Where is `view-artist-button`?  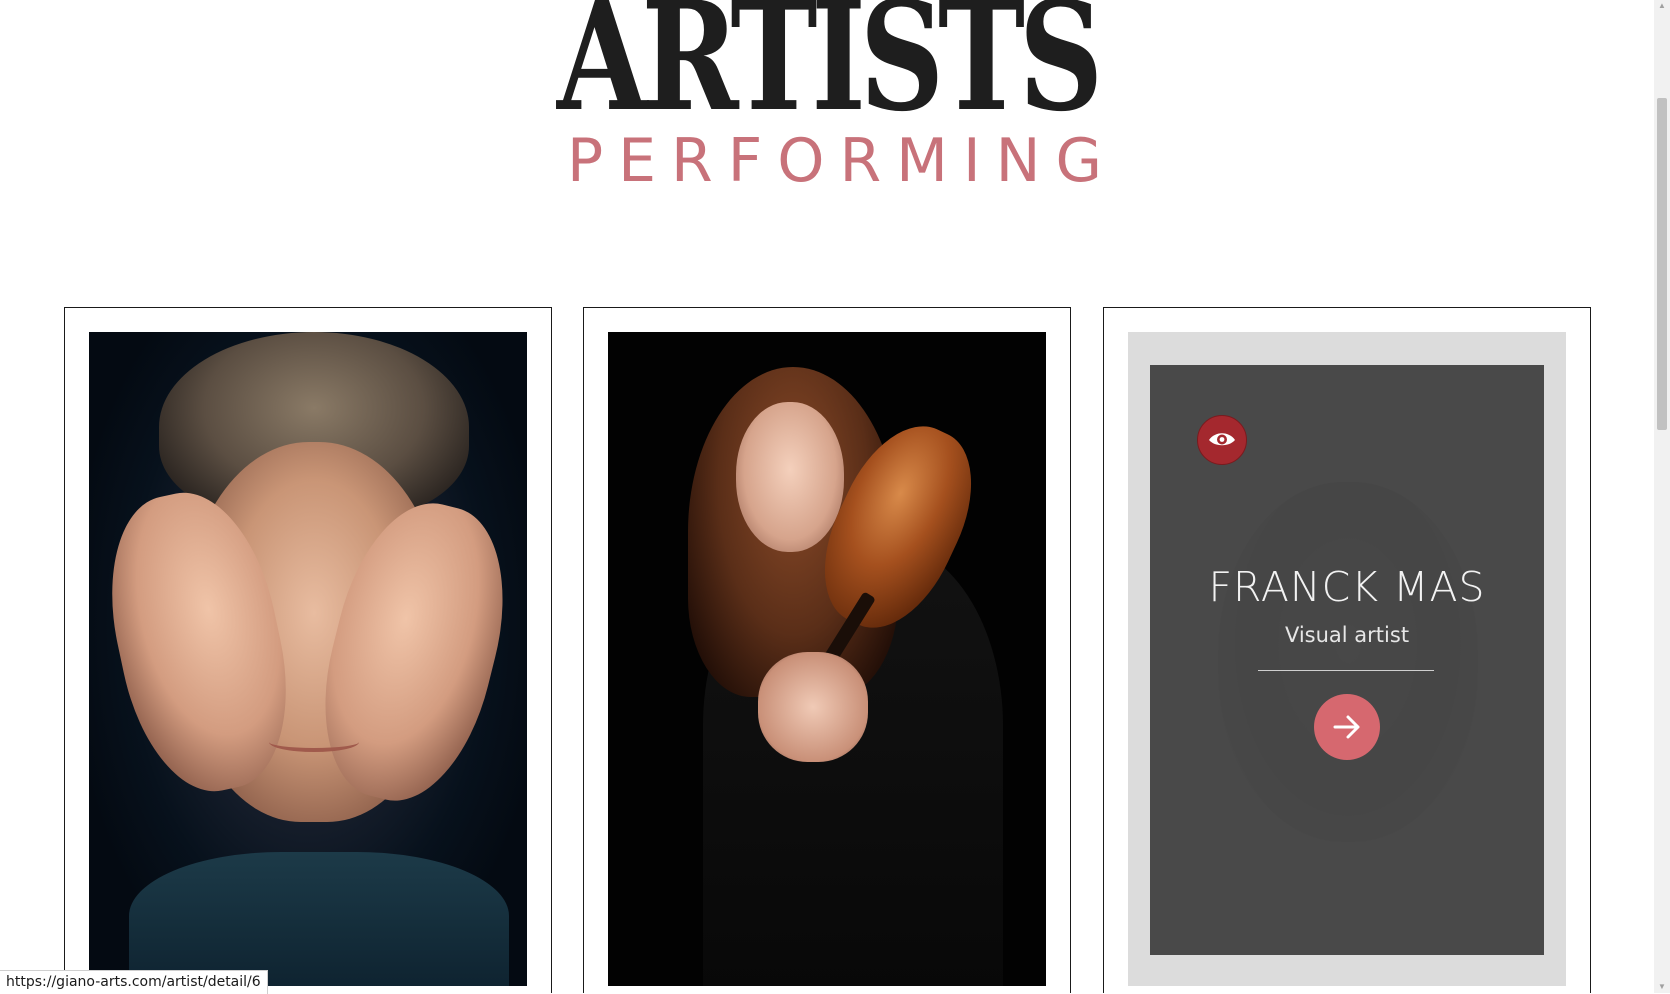
view-artist-button is located at coordinates (1347, 727).